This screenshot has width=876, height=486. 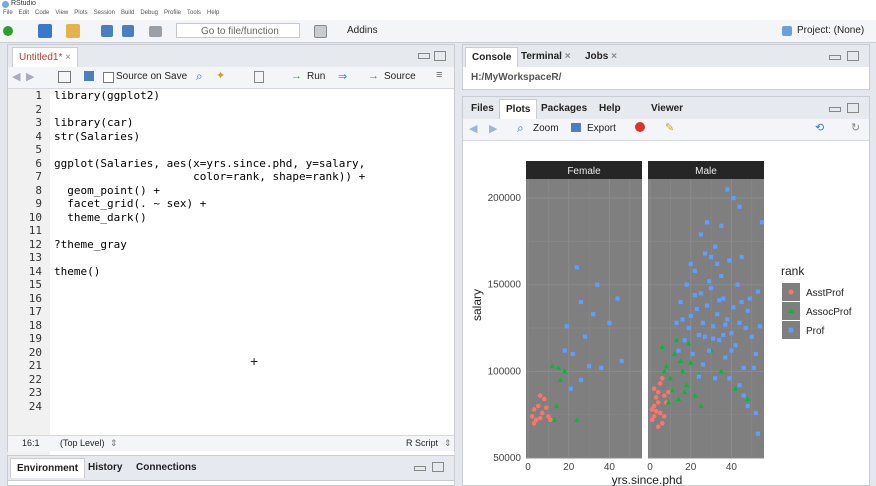 What do you see at coordinates (107, 190) in the screenshot?
I see `code-line: geom_point() +` at bounding box center [107, 190].